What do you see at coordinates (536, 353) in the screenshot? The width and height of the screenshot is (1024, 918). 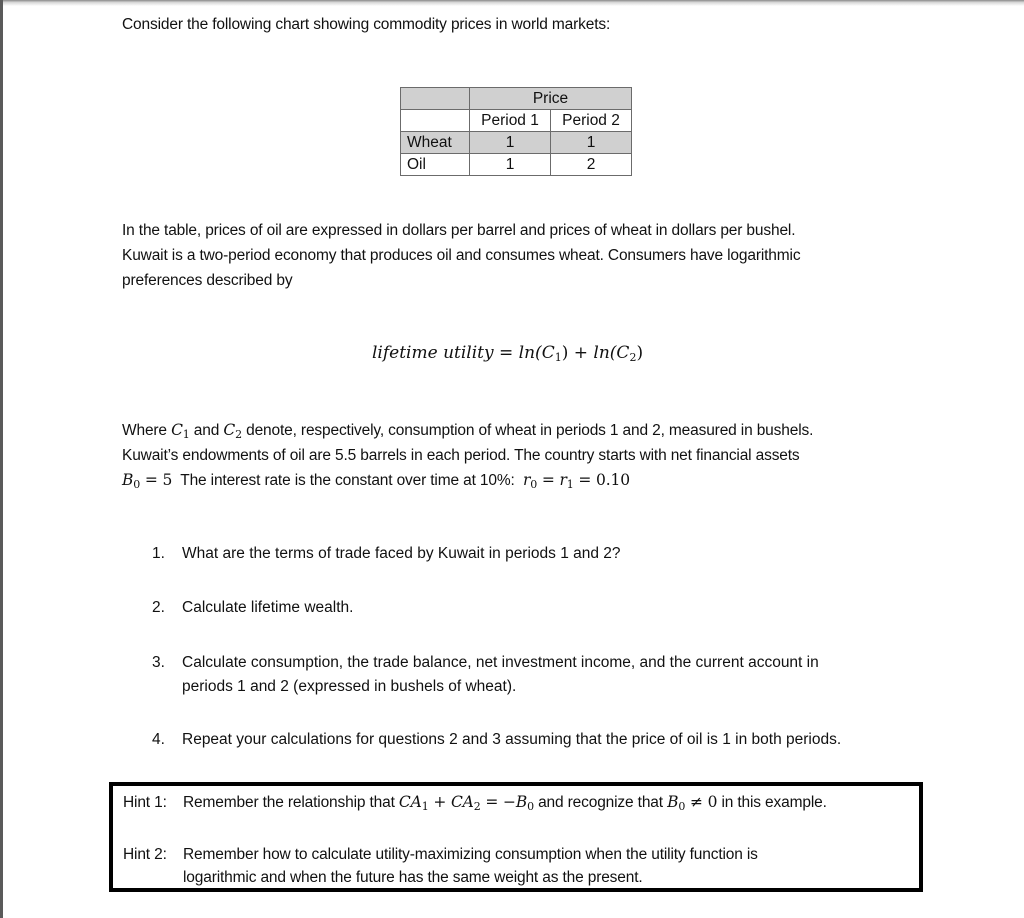 I see `formula-term-1: ln(C` at bounding box center [536, 353].